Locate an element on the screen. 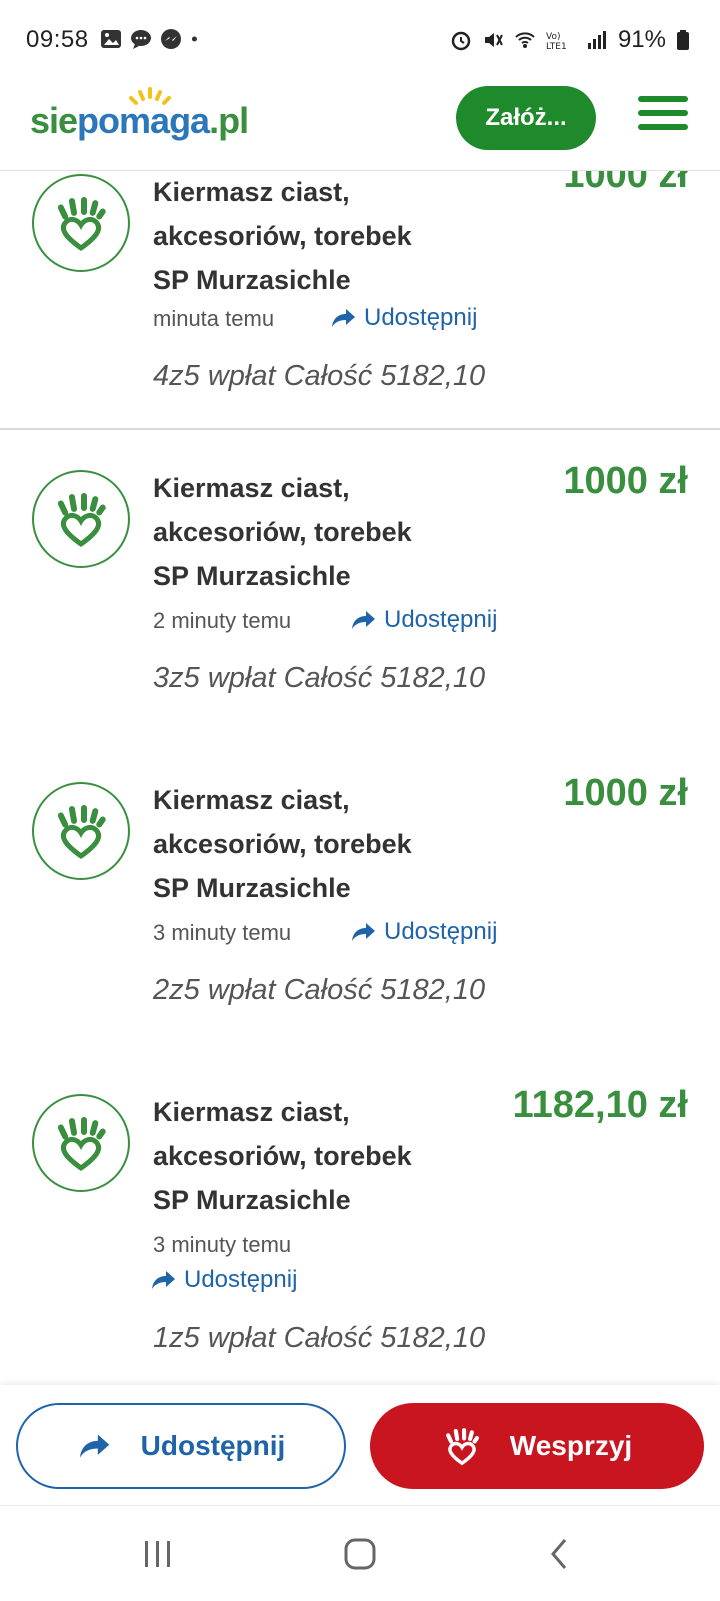  item-time: 2 minuty temu is located at coordinates (222, 620).